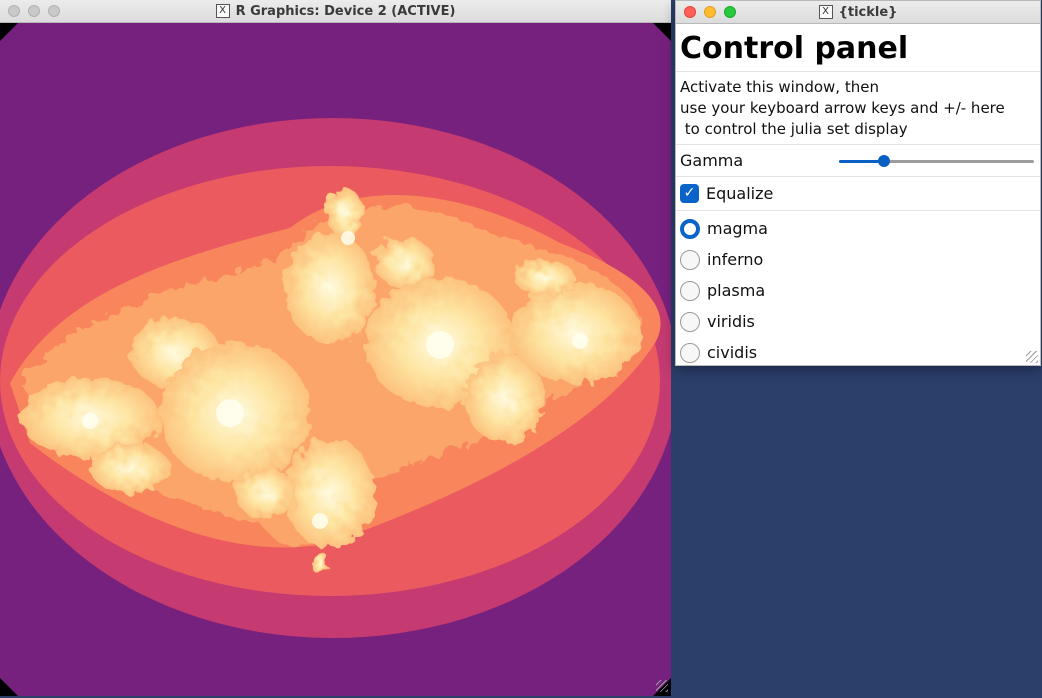 The image size is (1042, 698). I want to click on radio-option-inferno: inferno, so click(858, 259).